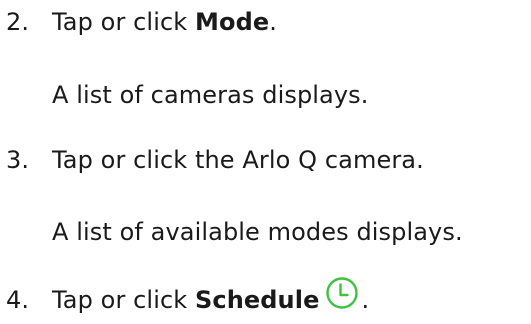 The width and height of the screenshot is (531, 324). I want to click on step-instruction: Tap or click Mode., so click(164, 22).